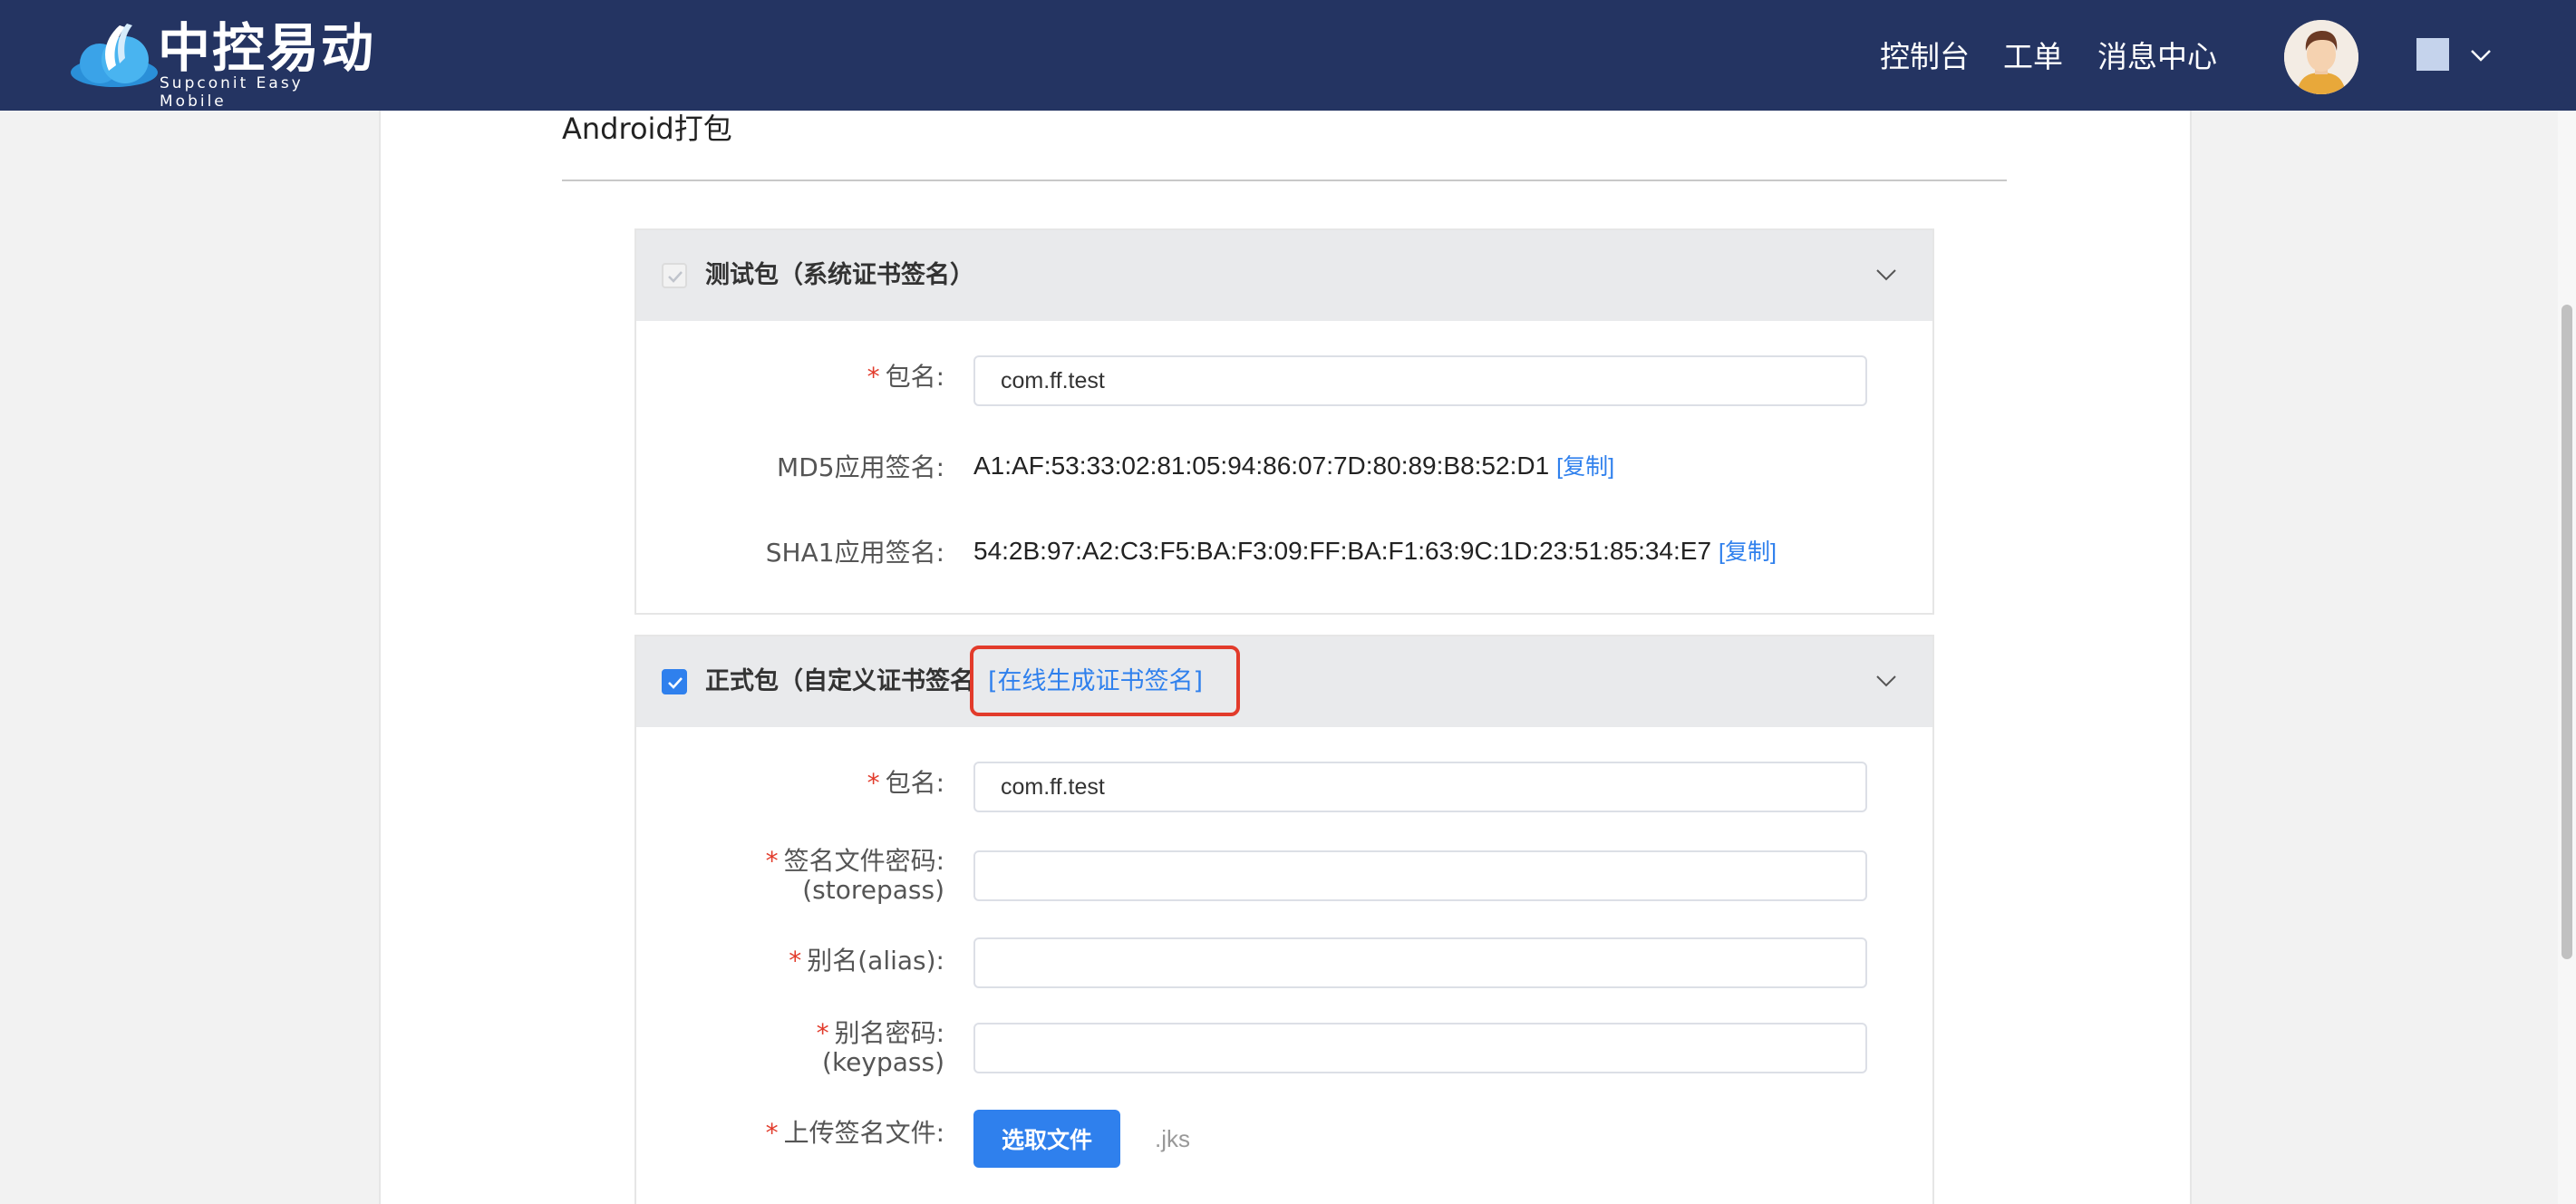 This screenshot has width=2576, height=1204. I want to click on page-title: Android打包, so click(647, 129).